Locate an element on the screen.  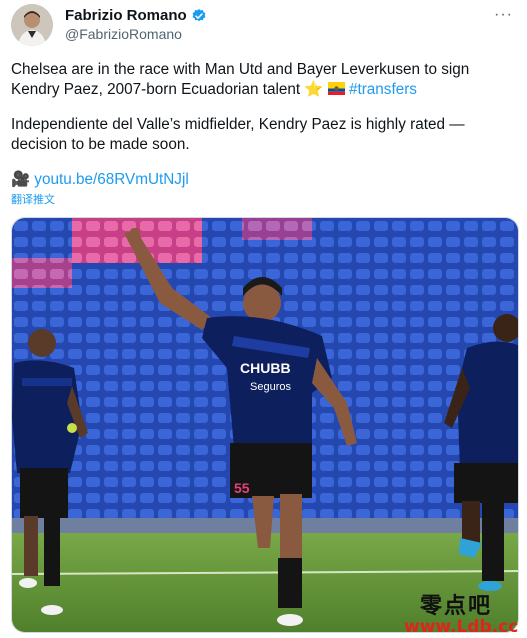
tweet-paragraph-3: 🎥 youtu.be/68RVmUtNJjl is located at coordinates (261, 180).